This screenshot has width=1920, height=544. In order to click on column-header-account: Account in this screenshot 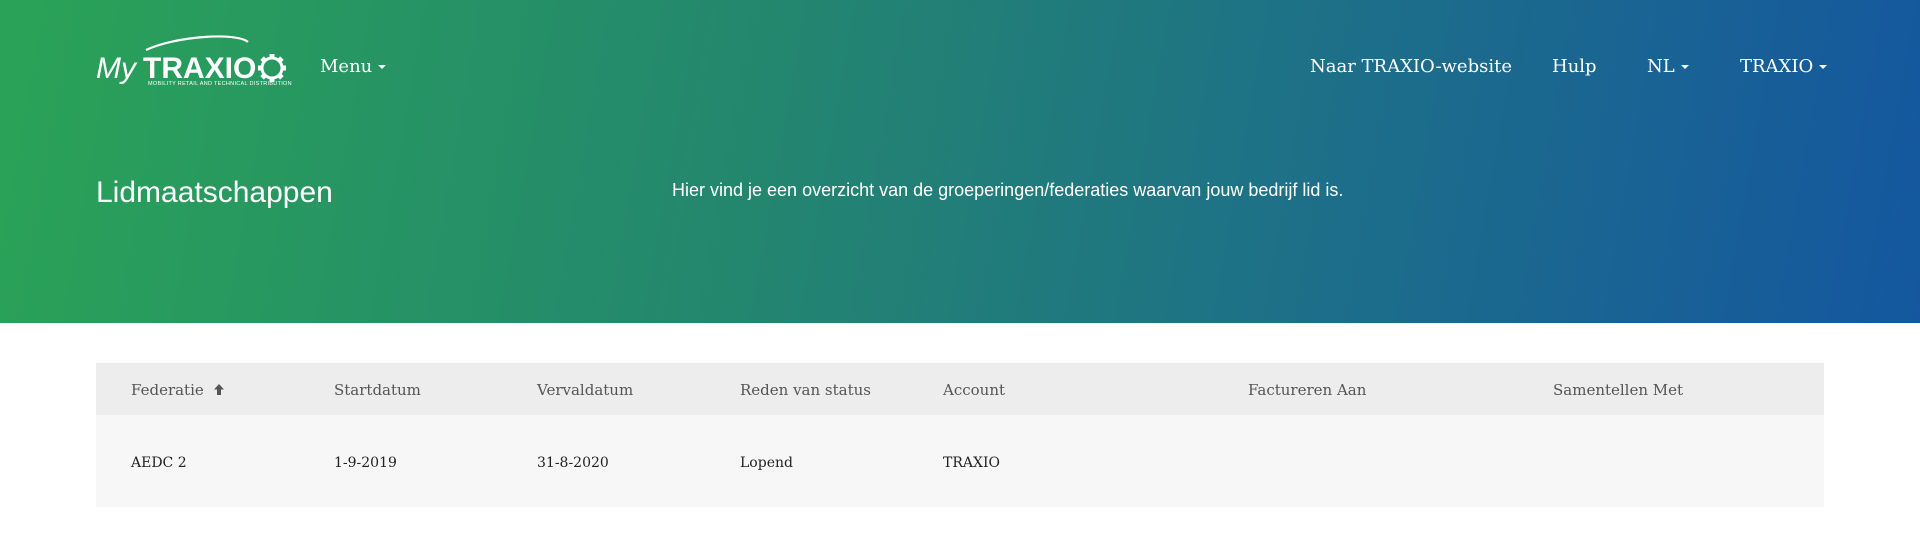, I will do `click(974, 390)`.